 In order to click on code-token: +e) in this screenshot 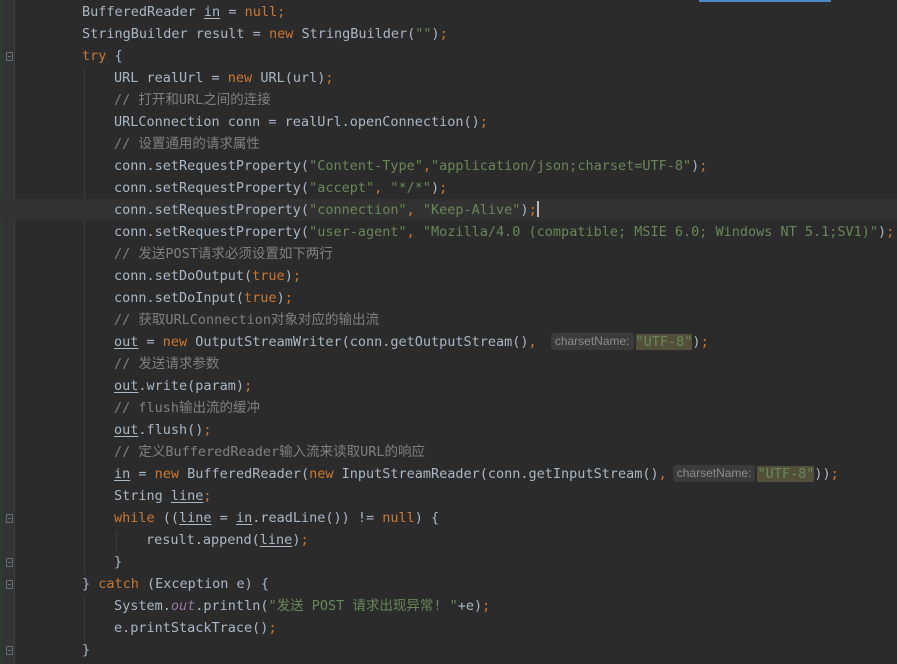, I will do `click(470, 606)`.